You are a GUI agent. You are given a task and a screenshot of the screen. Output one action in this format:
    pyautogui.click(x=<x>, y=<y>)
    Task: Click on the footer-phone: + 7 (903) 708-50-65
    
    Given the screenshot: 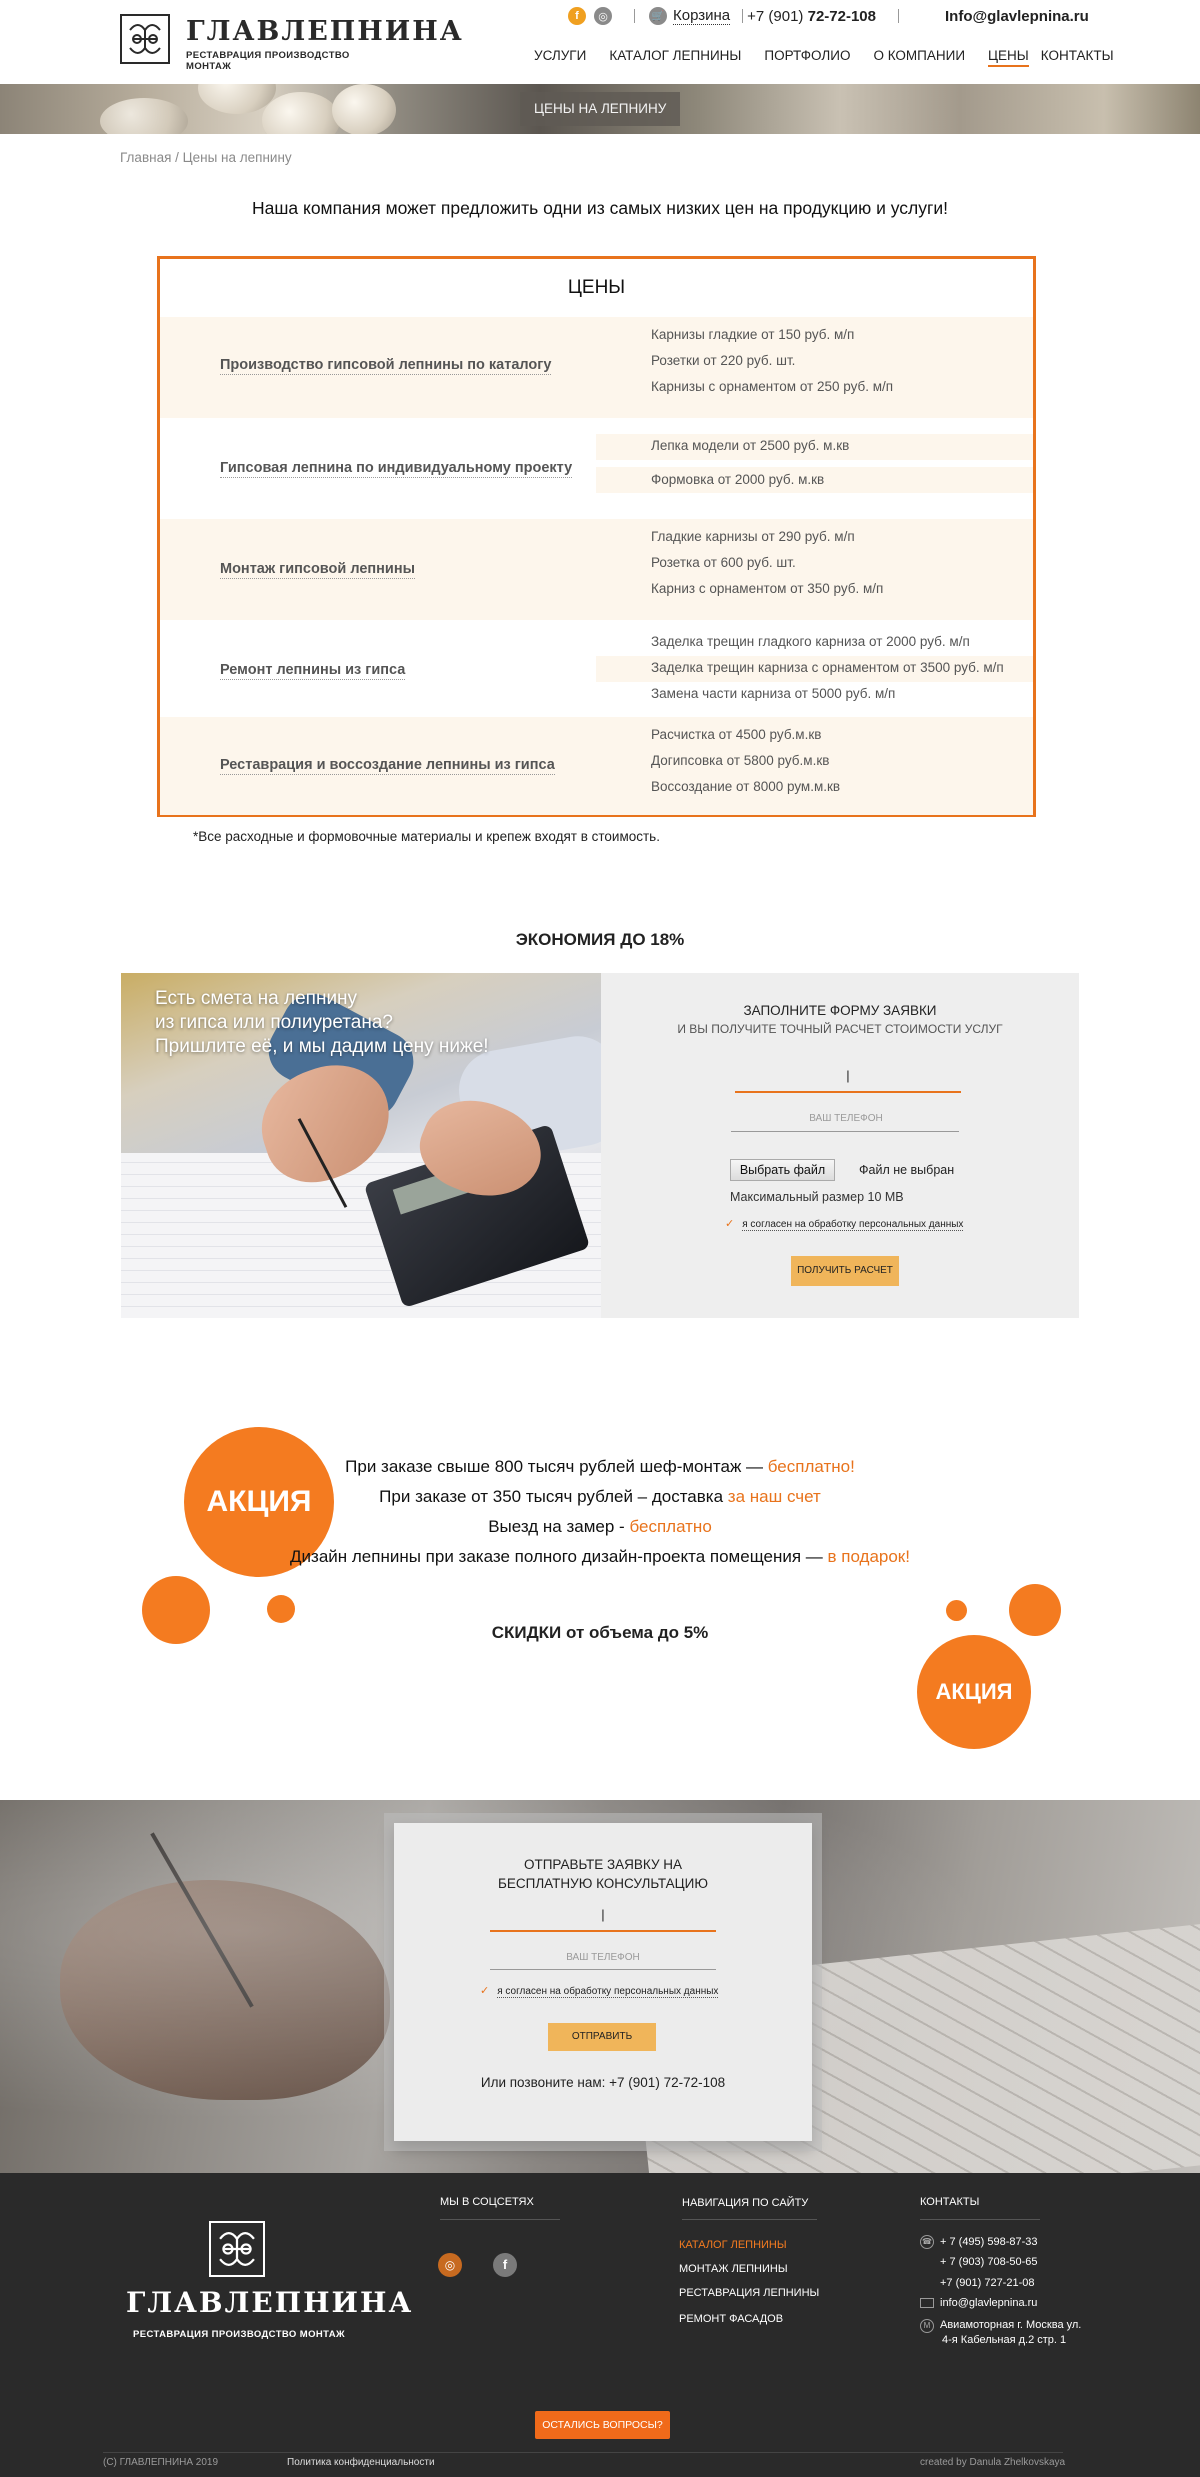 What is the action you would take?
    pyautogui.click(x=989, y=2262)
    